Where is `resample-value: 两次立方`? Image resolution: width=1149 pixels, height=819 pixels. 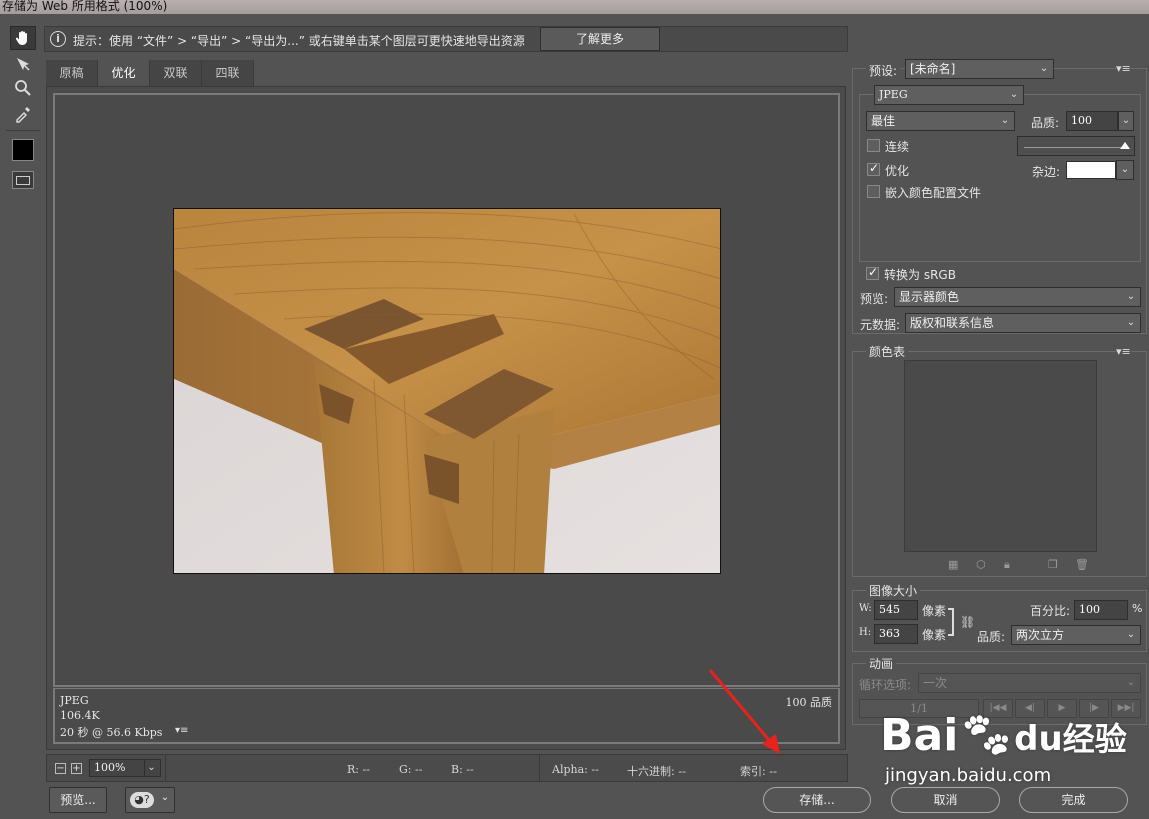 resample-value: 两次立方 is located at coordinates (1040, 635).